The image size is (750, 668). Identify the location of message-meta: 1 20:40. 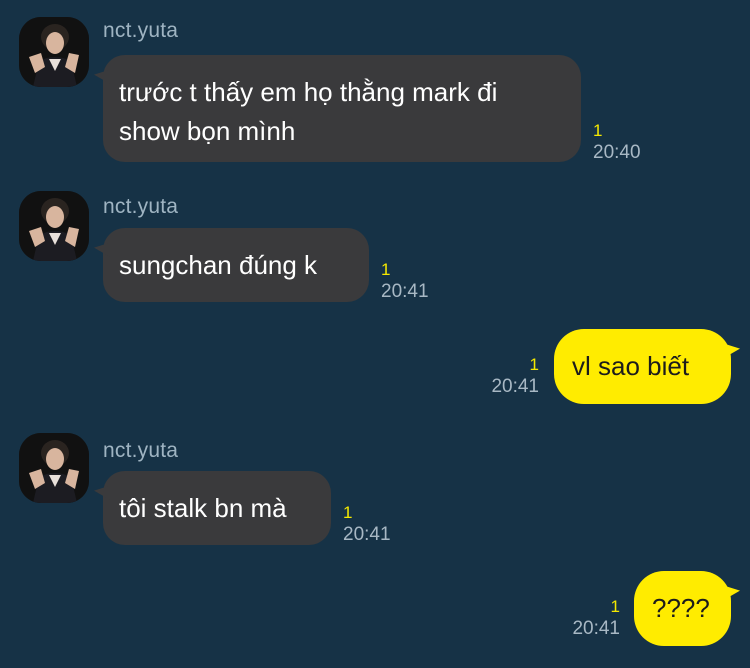
(617, 143).